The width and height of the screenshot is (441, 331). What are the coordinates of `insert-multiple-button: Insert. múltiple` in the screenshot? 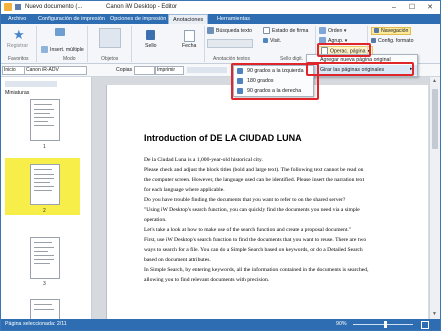 It's located at (62, 49).